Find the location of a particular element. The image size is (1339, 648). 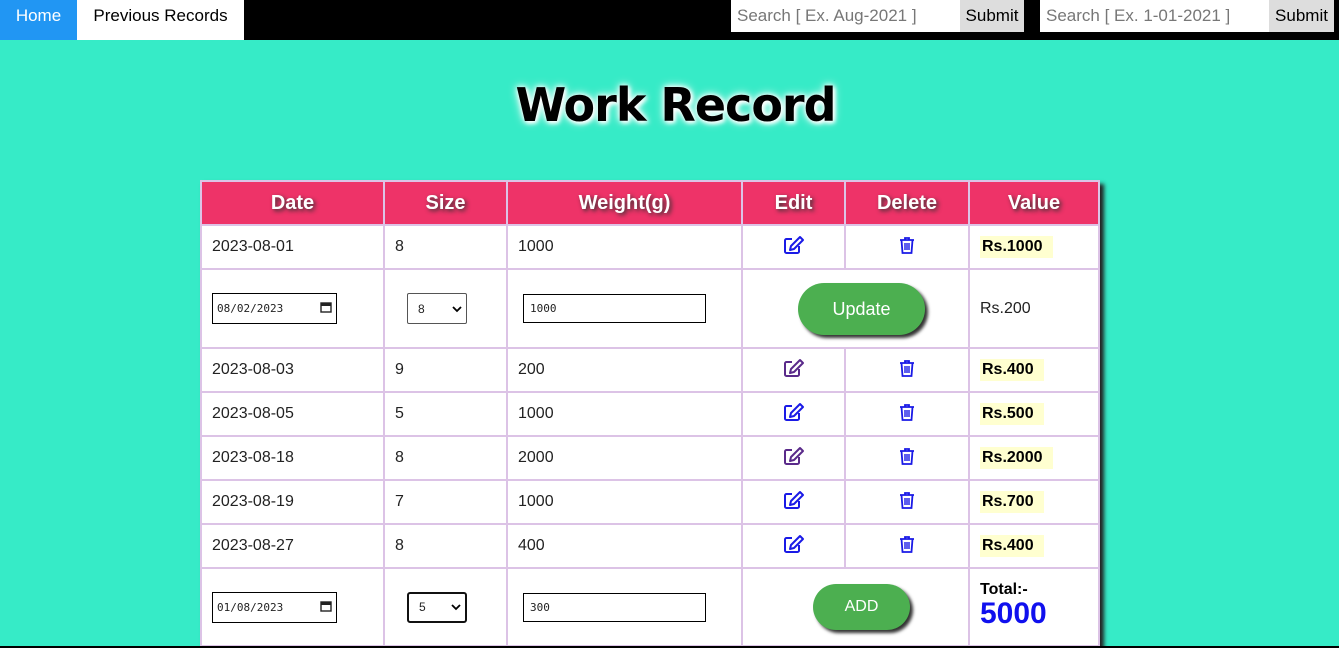

add-button: ADD is located at coordinates (861, 607).